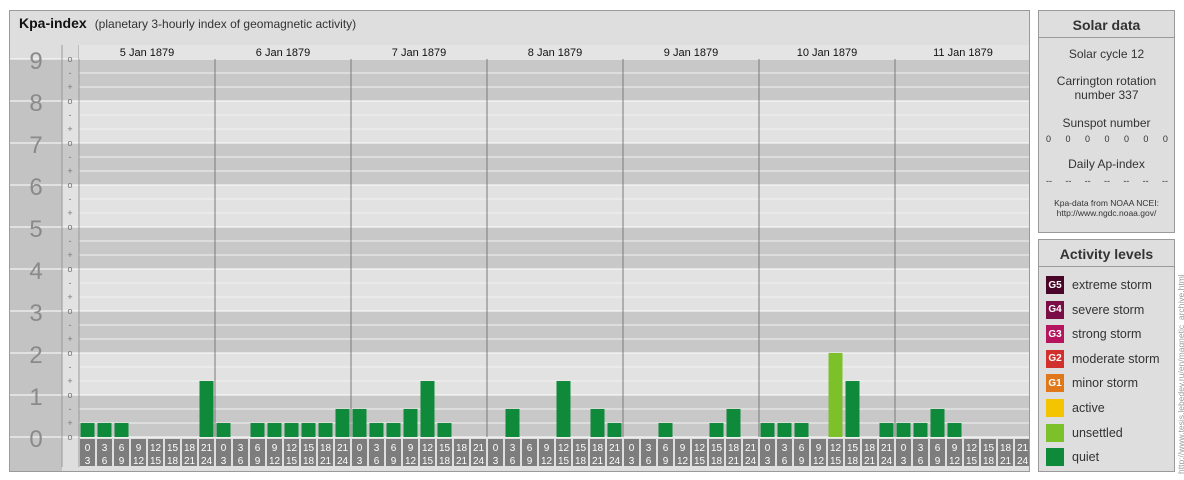 This screenshot has width=1184, height=480. I want to click on y-tick-label: 0, so click(35, 439).